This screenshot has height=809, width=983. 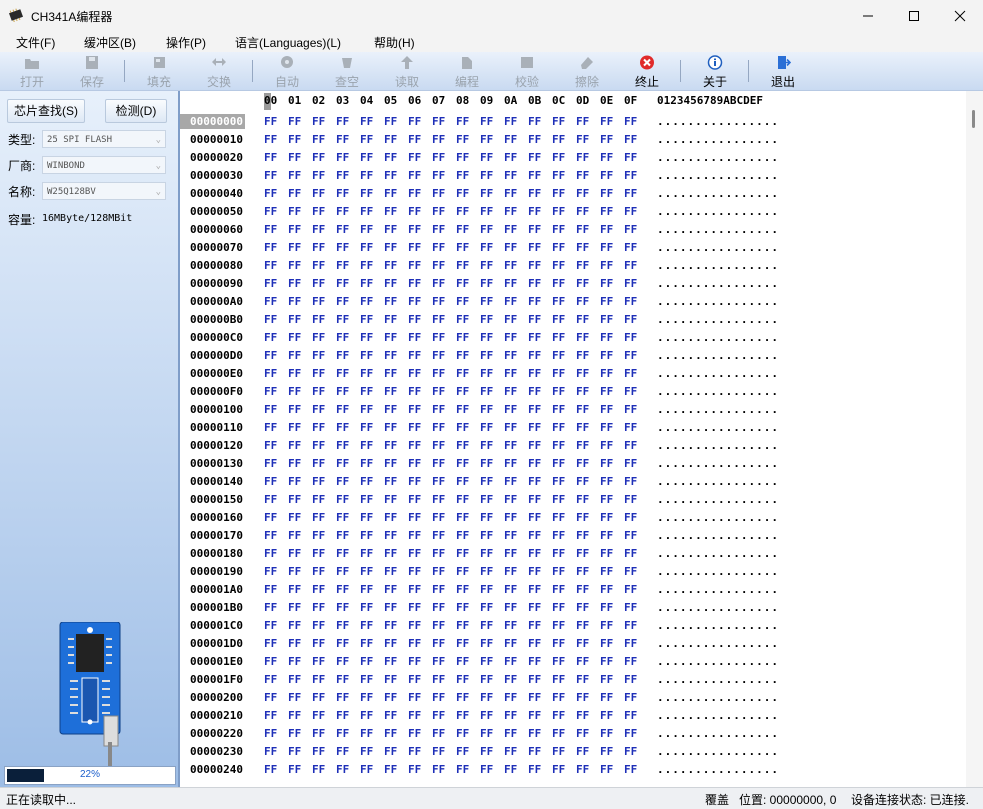 What do you see at coordinates (394, 42) in the screenshot?
I see `menu-help: 帮助(H)` at bounding box center [394, 42].